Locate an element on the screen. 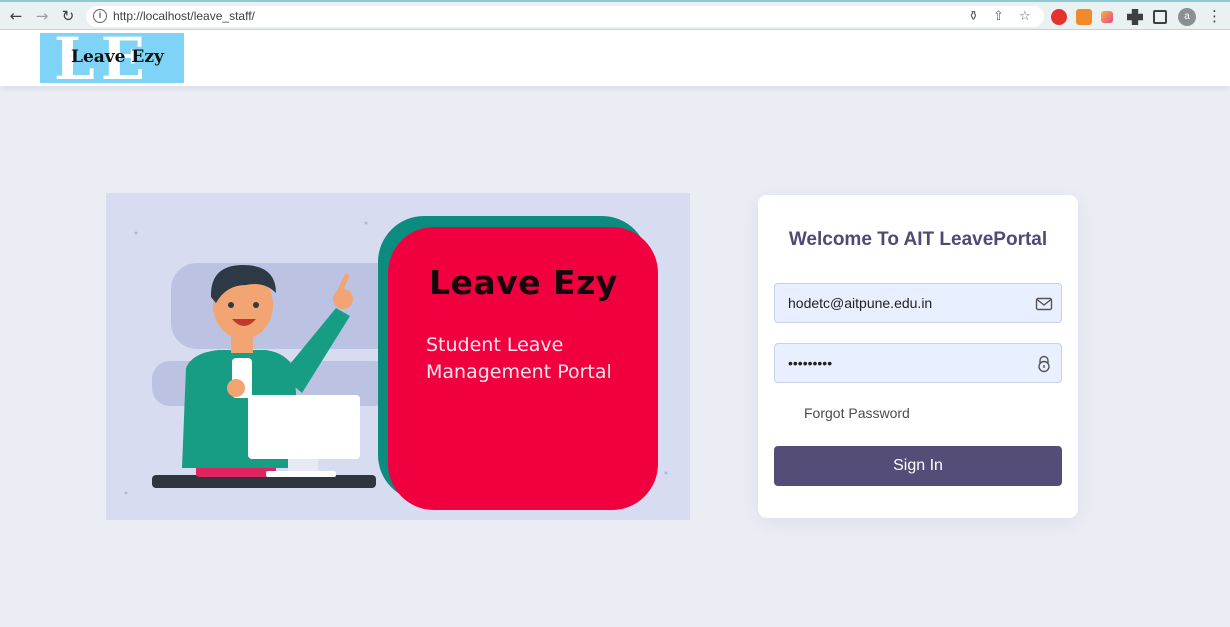  sign-in-button: Sign In is located at coordinates (918, 466).